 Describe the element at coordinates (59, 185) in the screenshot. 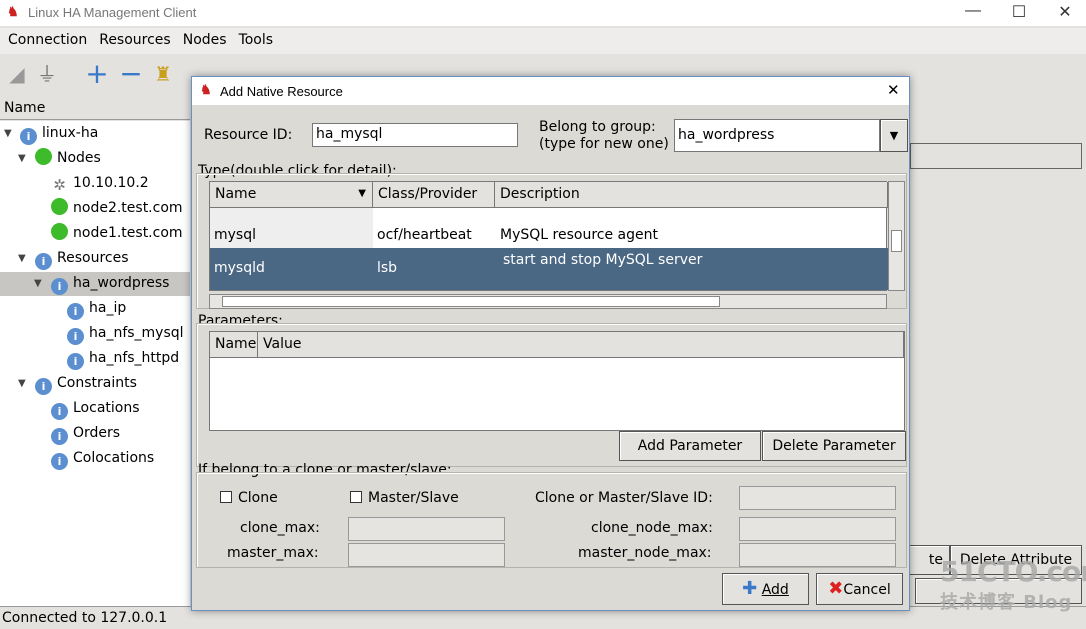

I see `tools-icon: ✲` at that location.